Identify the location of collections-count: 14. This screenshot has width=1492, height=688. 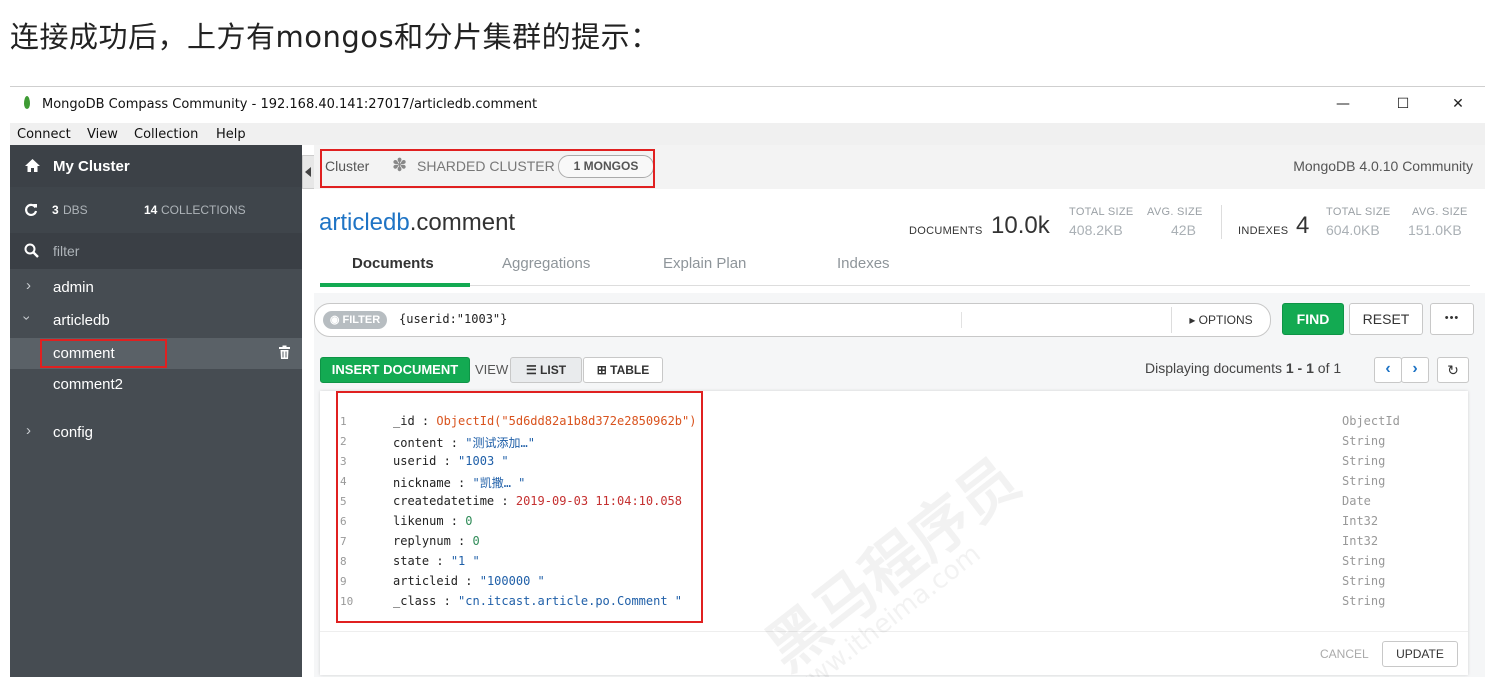
(151, 210).